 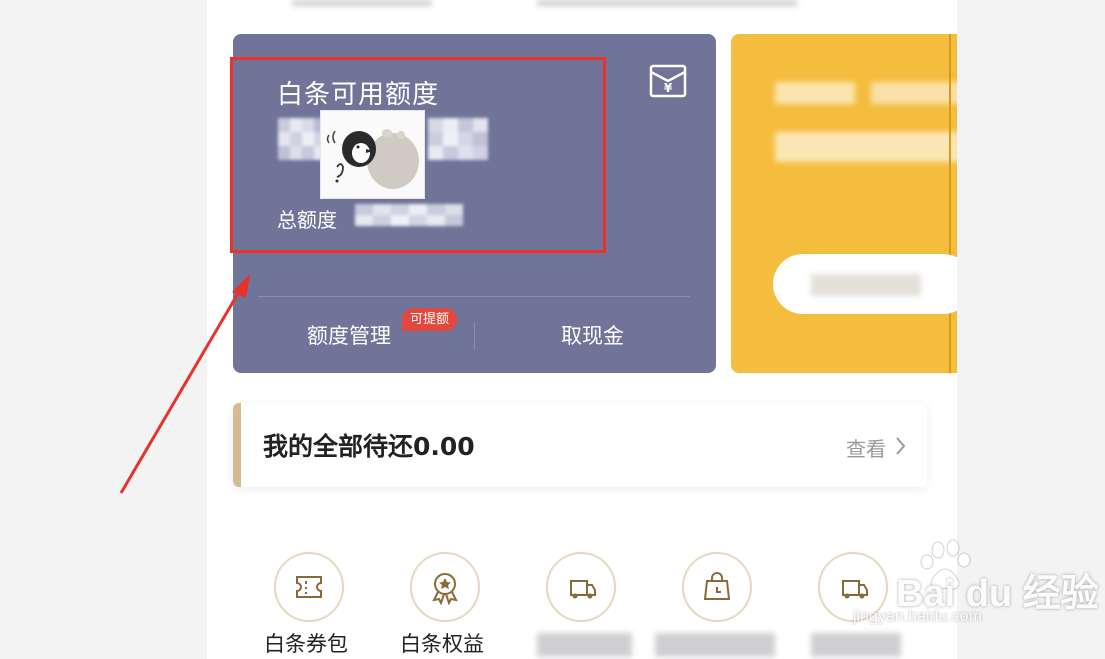 I want to click on bag-clock-icon, so click(x=717, y=586).